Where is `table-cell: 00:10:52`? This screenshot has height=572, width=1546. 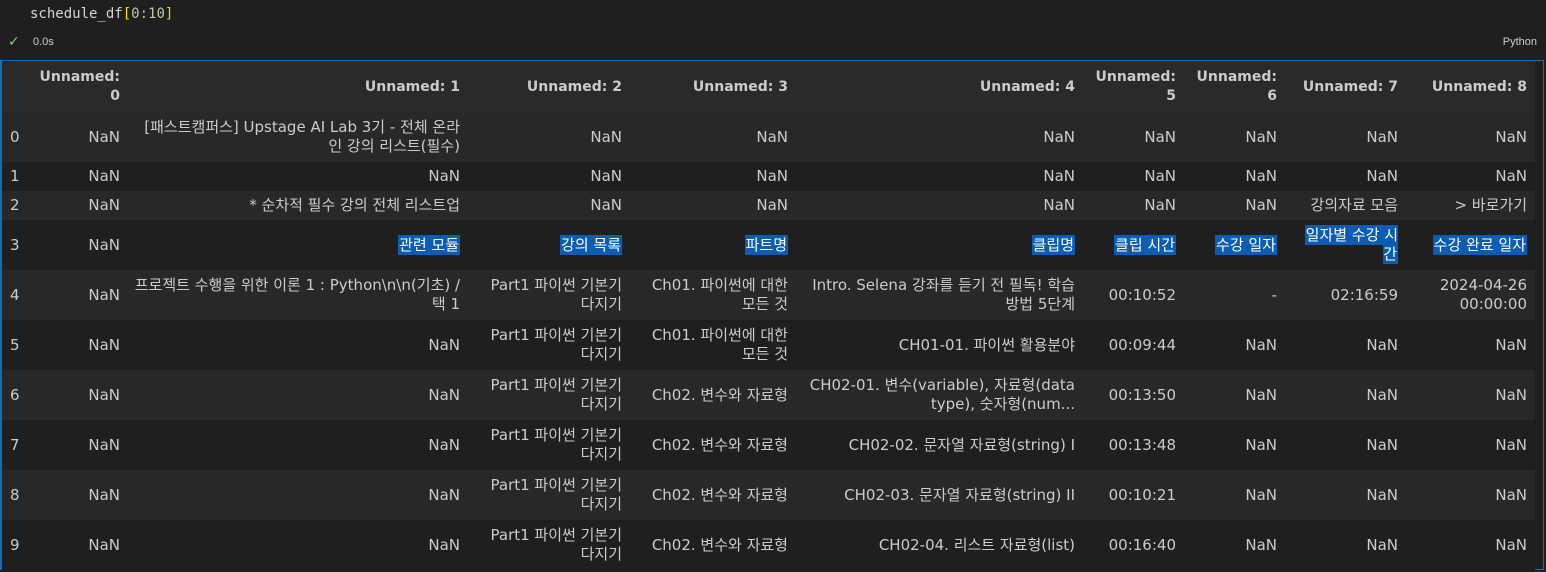 table-cell: 00:10:52 is located at coordinates (1133, 295).